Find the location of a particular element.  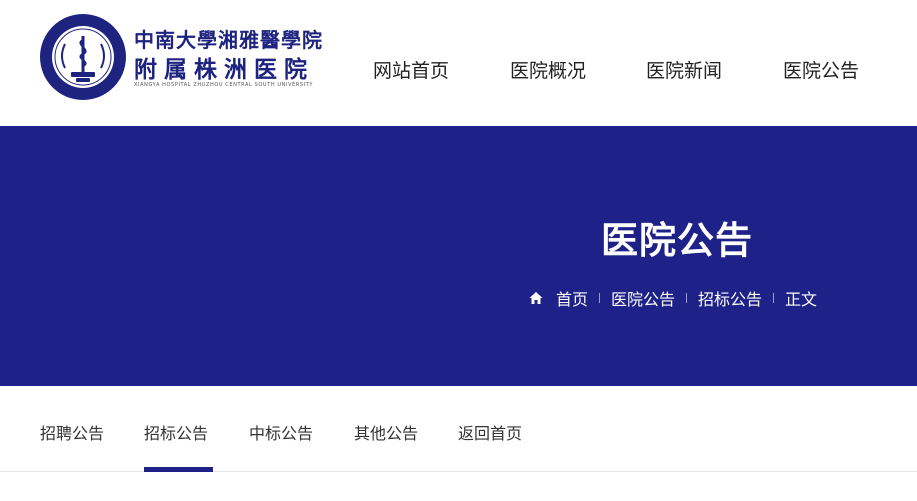

tab-back-home: 返回首页 is located at coordinates (490, 432).